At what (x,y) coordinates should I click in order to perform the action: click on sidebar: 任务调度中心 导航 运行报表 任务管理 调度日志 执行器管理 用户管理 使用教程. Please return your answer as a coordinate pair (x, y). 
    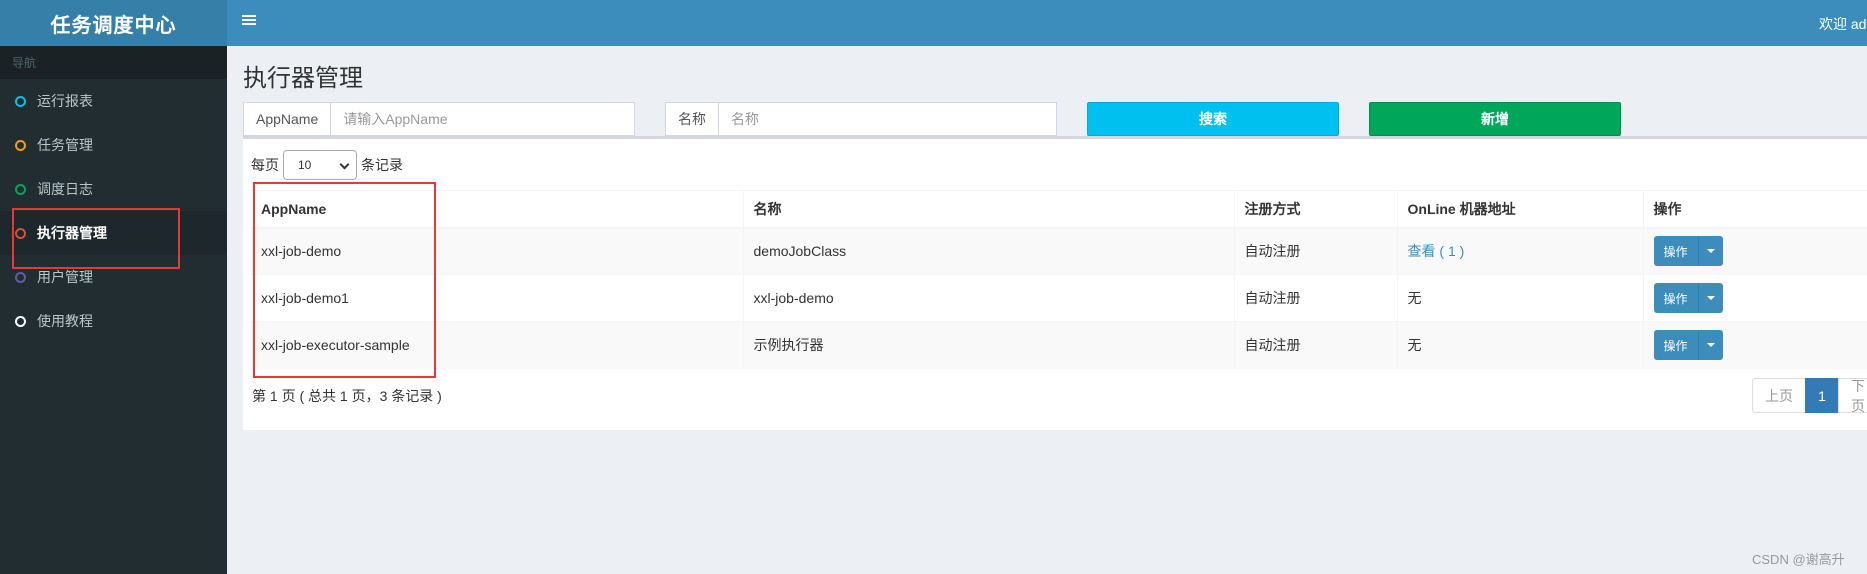
    Looking at the image, I should click on (113, 287).